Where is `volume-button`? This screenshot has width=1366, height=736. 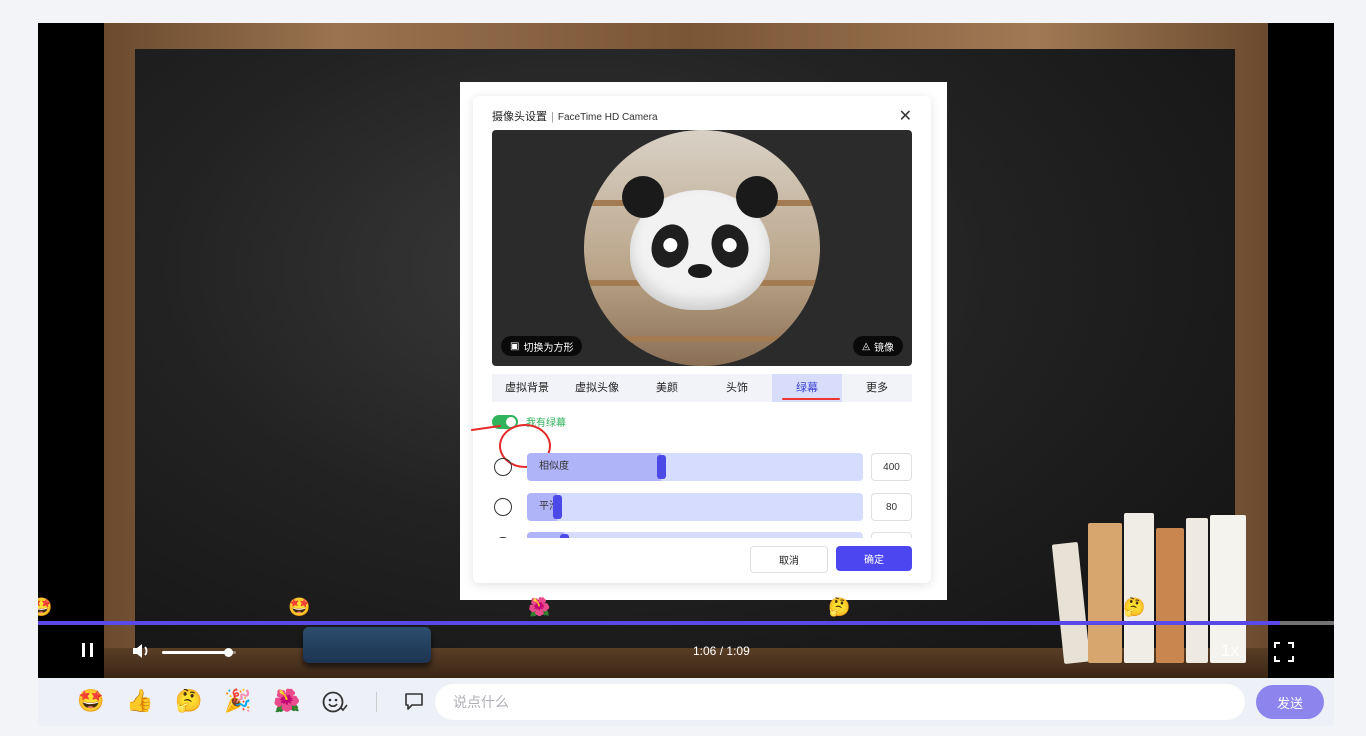
volume-button is located at coordinates (142, 653).